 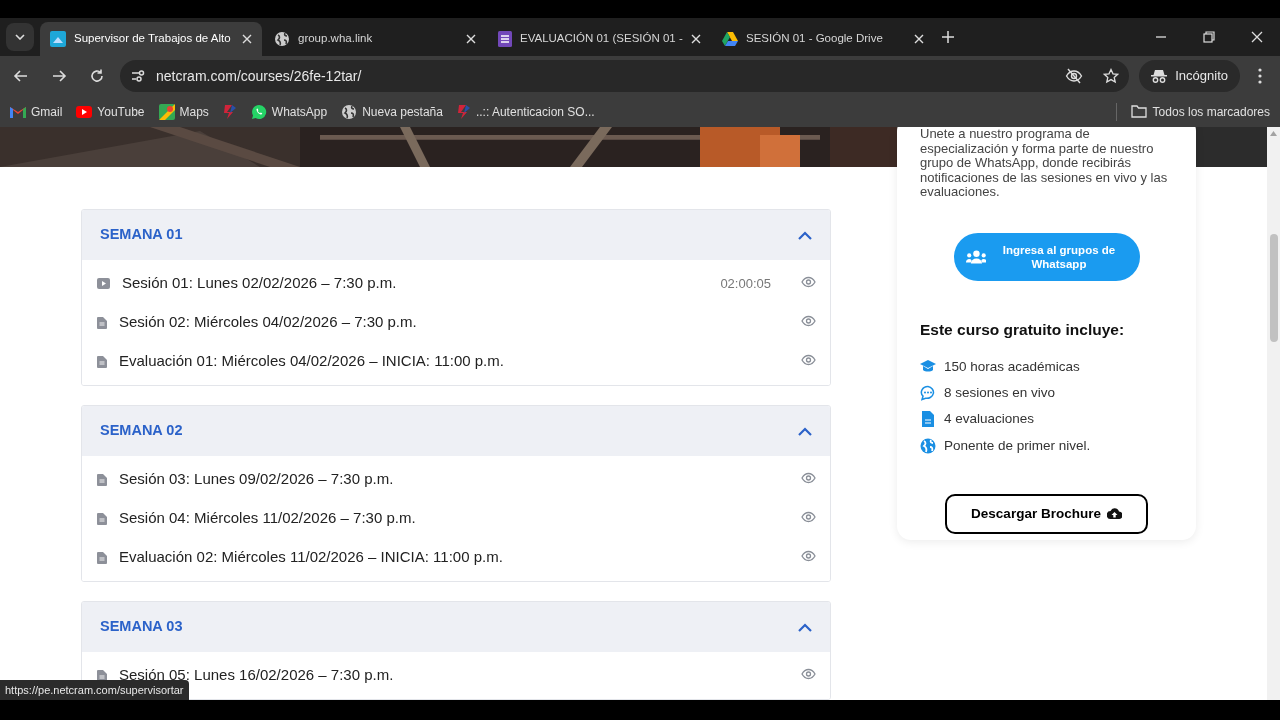 I want to click on mail-icon, so click(x=18, y=111).